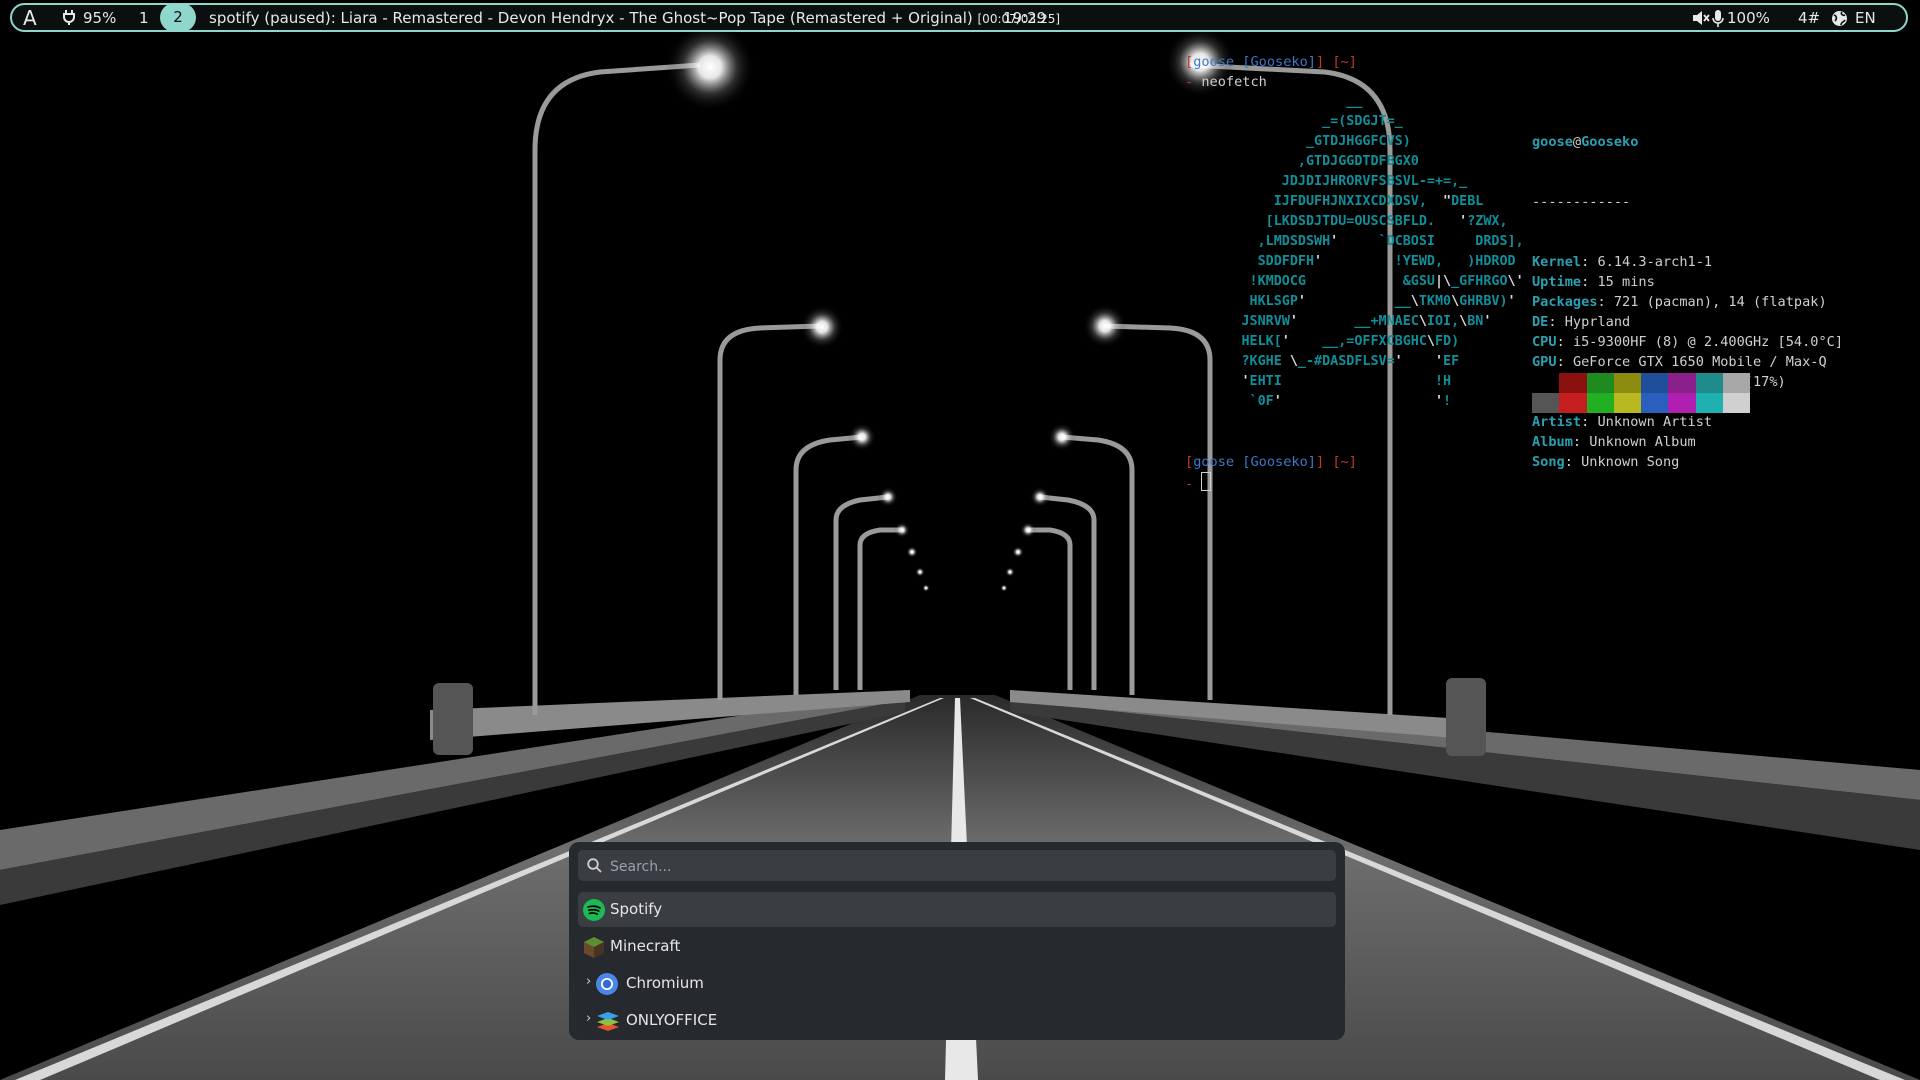  What do you see at coordinates (100, 18) in the screenshot?
I see `battery-percent: 95%` at bounding box center [100, 18].